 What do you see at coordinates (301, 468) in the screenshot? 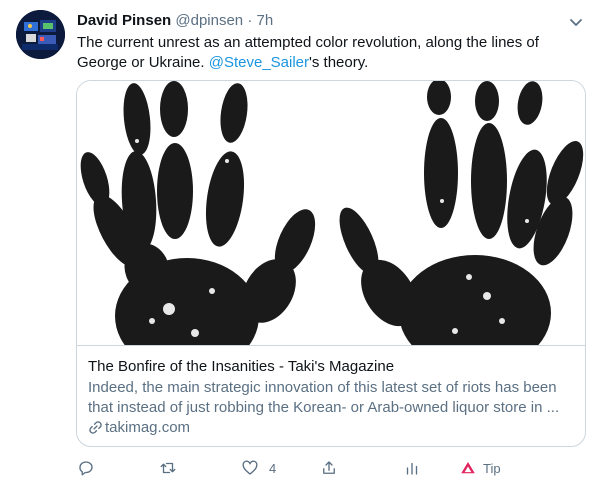
I see `tweet-actions: 4 Tip` at bounding box center [301, 468].